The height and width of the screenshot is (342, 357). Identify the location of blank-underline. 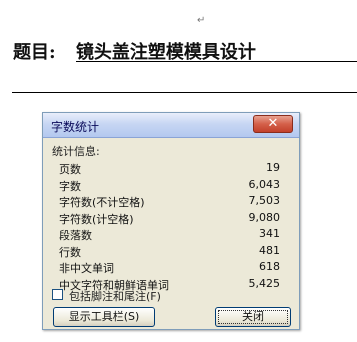
(184, 92).